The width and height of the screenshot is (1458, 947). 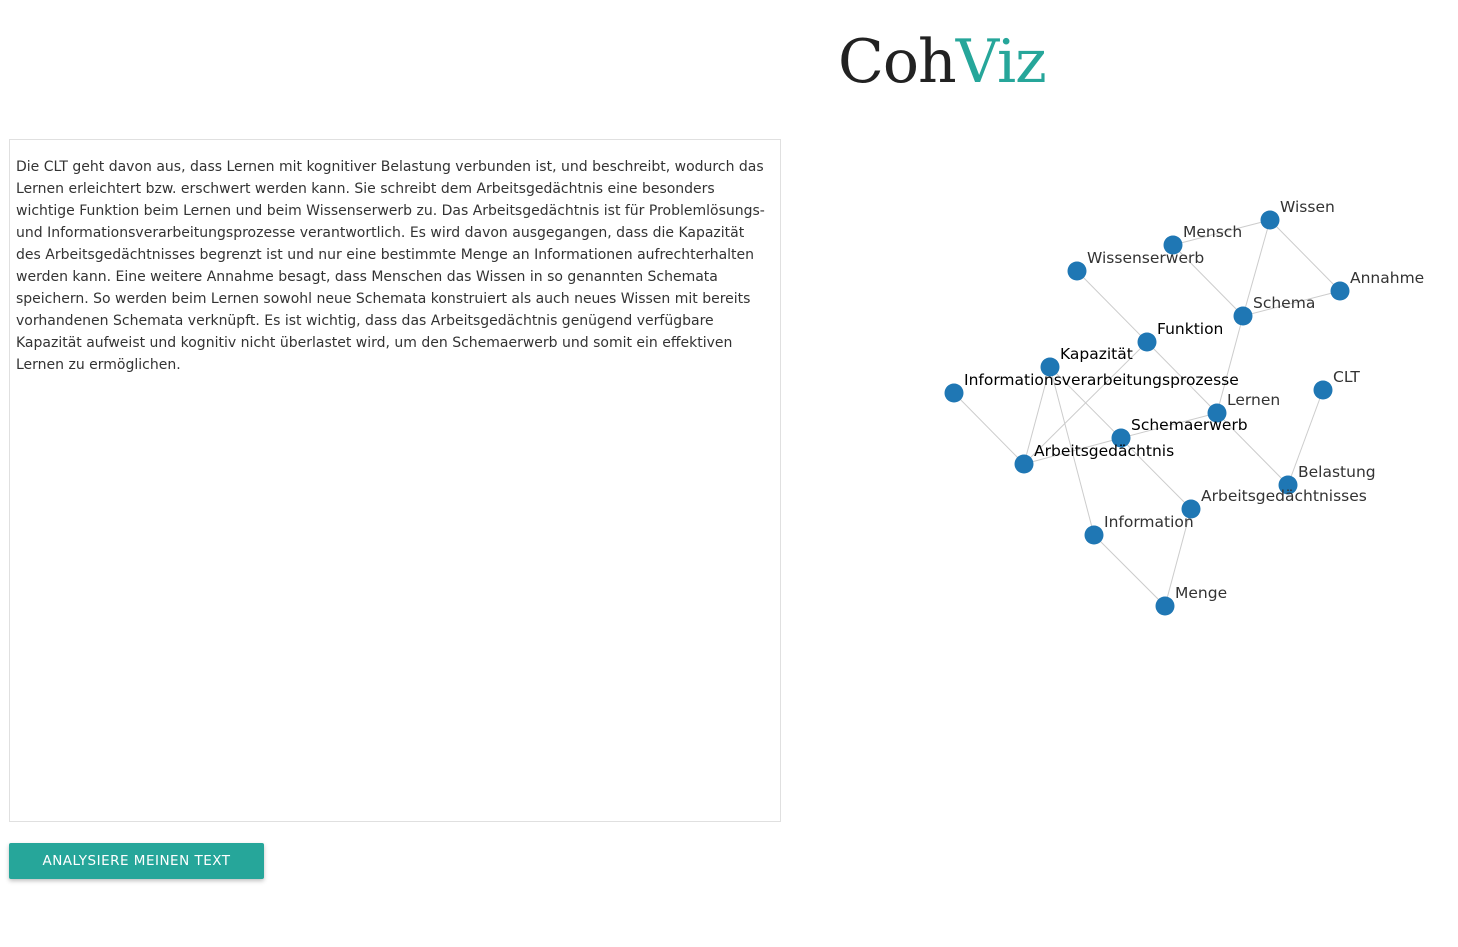 I want to click on graph-node-label: Arbeitsgedächtnis, so click(x=1104, y=451).